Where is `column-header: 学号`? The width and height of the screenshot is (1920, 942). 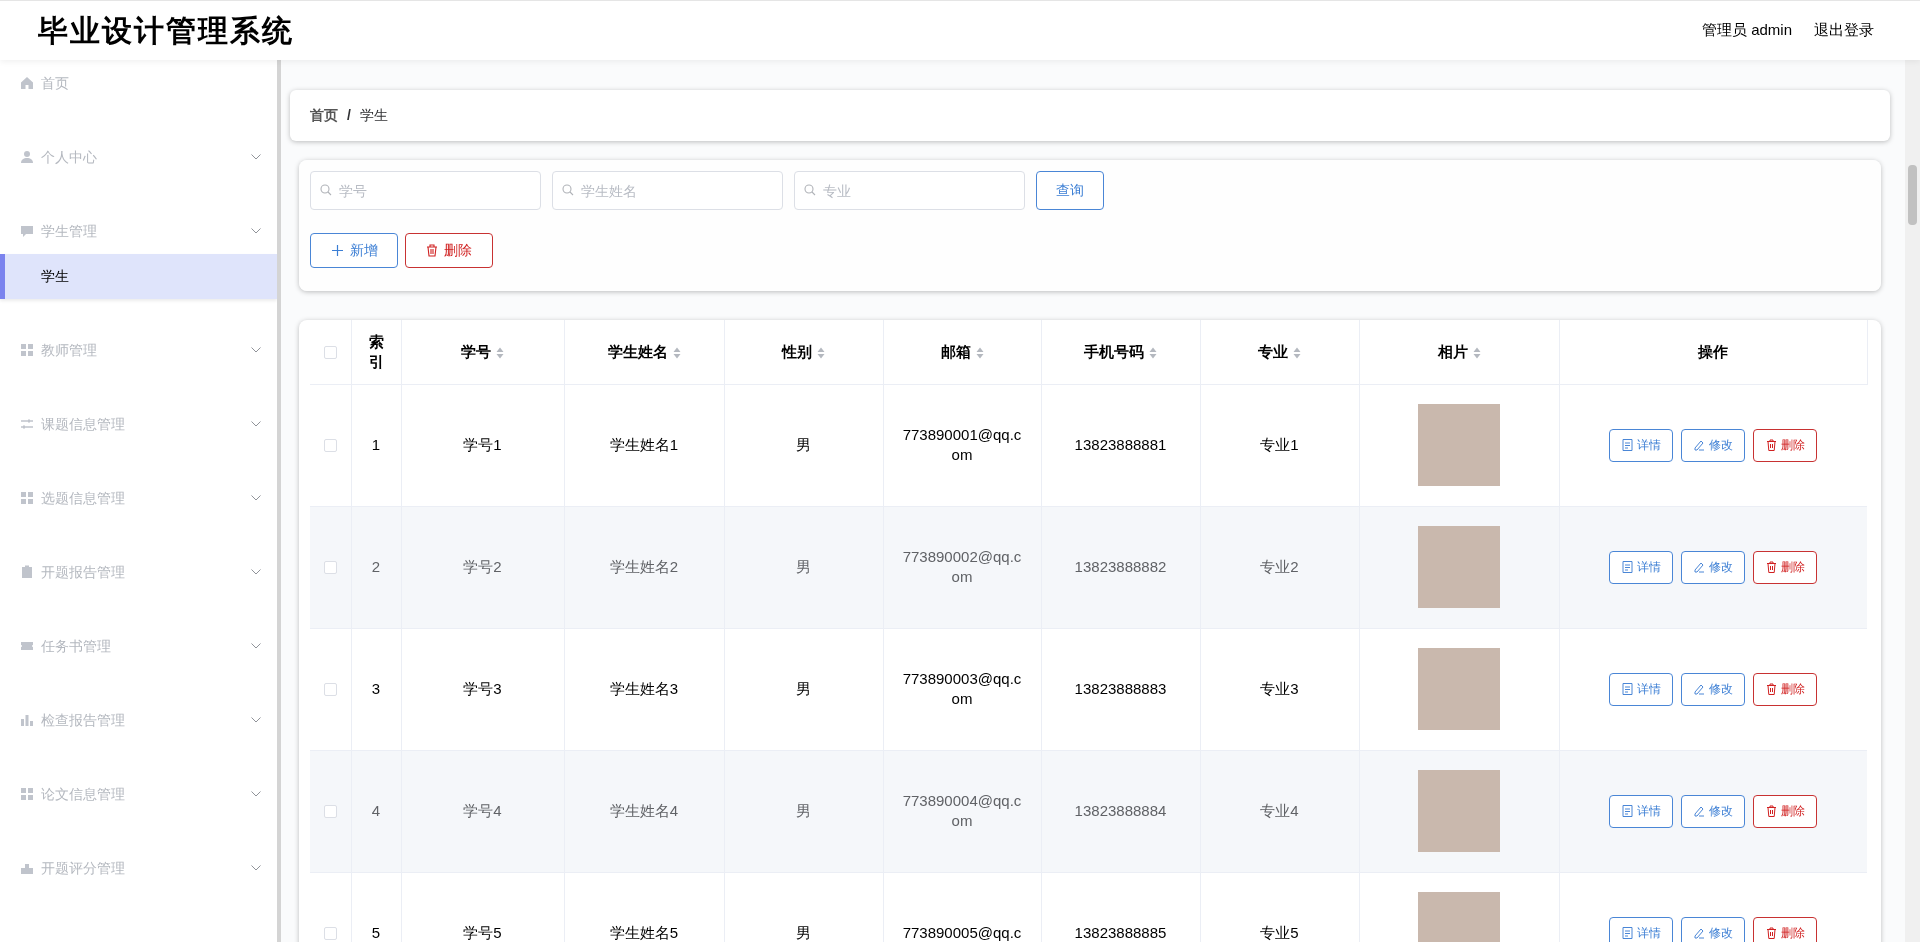 column-header: 学号 is located at coordinates (476, 351).